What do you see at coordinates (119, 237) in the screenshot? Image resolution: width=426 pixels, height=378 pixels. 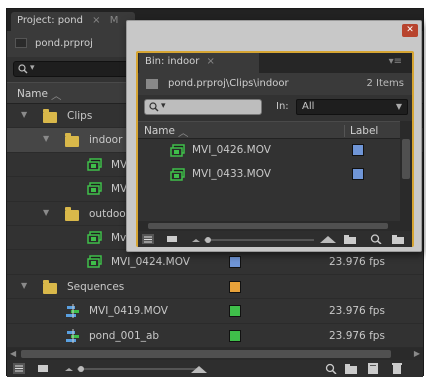 I see `list-item-label: Mv` at bounding box center [119, 237].